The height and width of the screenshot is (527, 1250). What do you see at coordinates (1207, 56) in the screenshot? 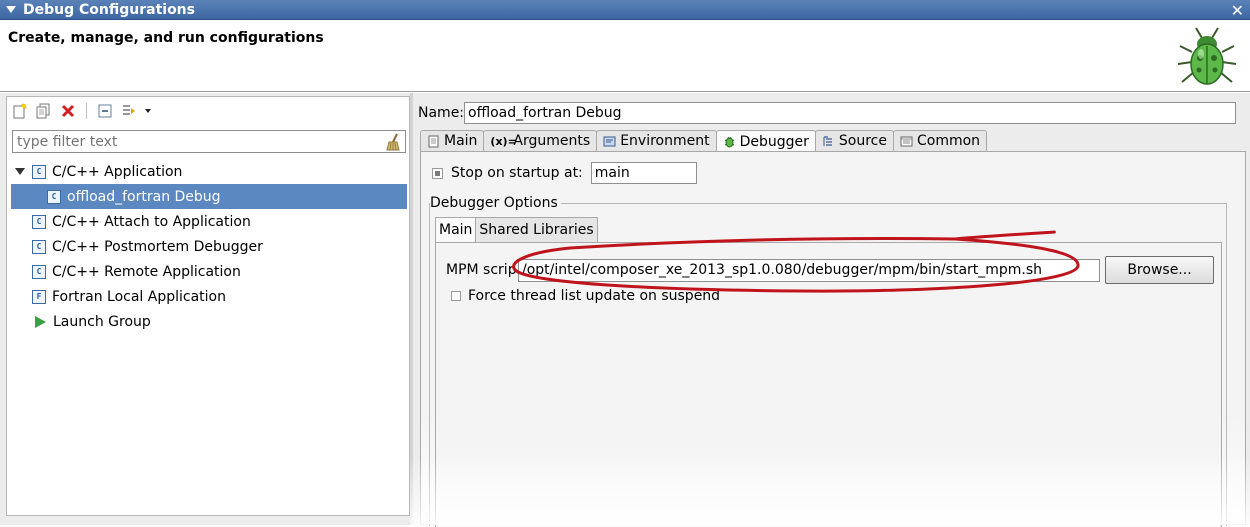
I see `debug-bug-icon` at bounding box center [1207, 56].